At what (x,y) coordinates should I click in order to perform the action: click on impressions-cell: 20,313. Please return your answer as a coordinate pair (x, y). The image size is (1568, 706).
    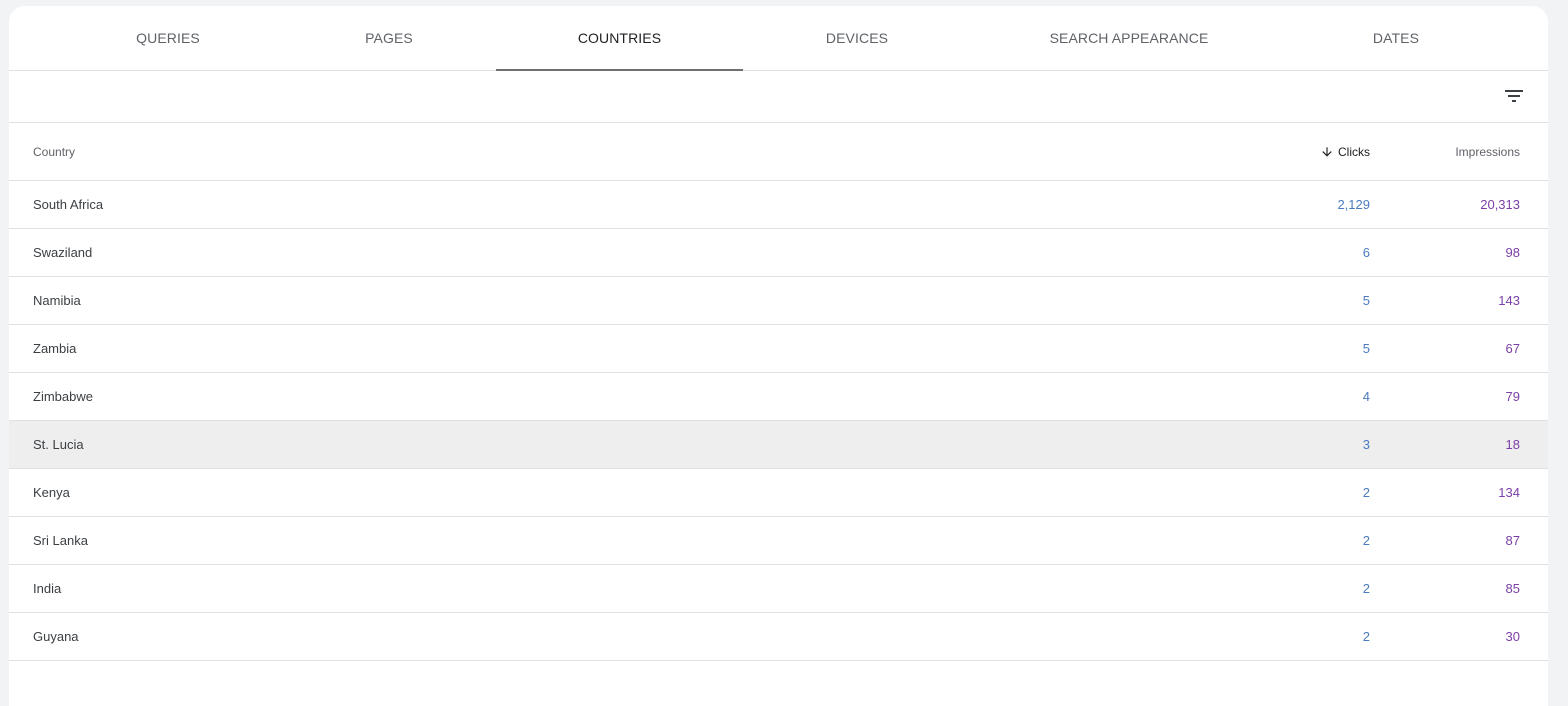
    Looking at the image, I should click on (1500, 204).